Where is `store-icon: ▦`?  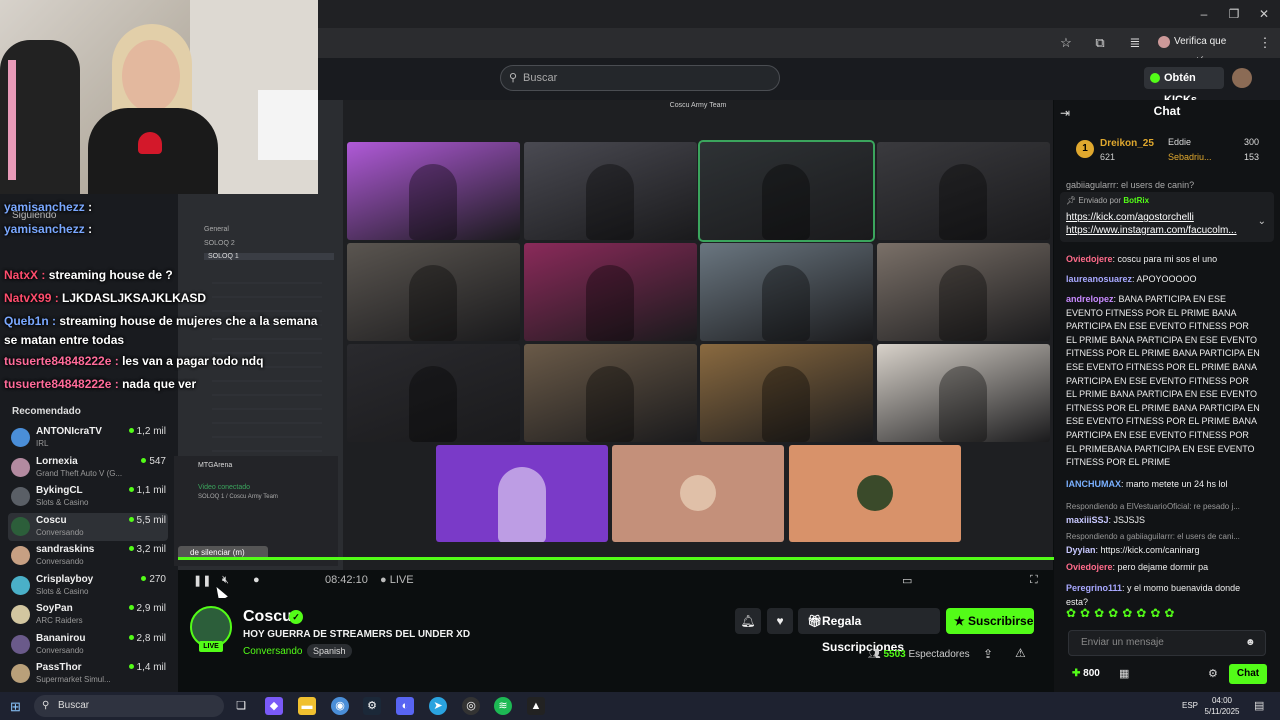 store-icon: ▦ is located at coordinates (1124, 673).